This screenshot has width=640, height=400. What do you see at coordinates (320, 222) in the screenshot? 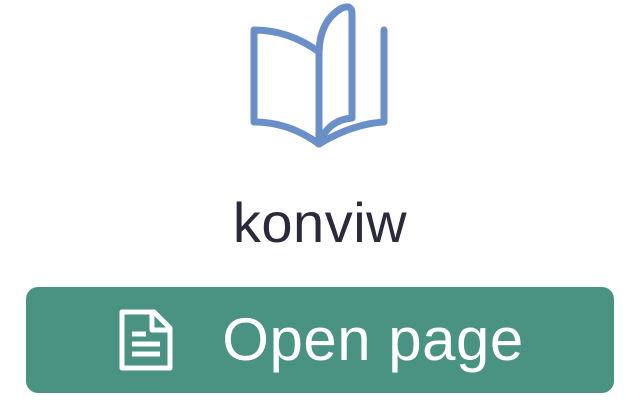
I see `app-name: konviw` at bounding box center [320, 222].